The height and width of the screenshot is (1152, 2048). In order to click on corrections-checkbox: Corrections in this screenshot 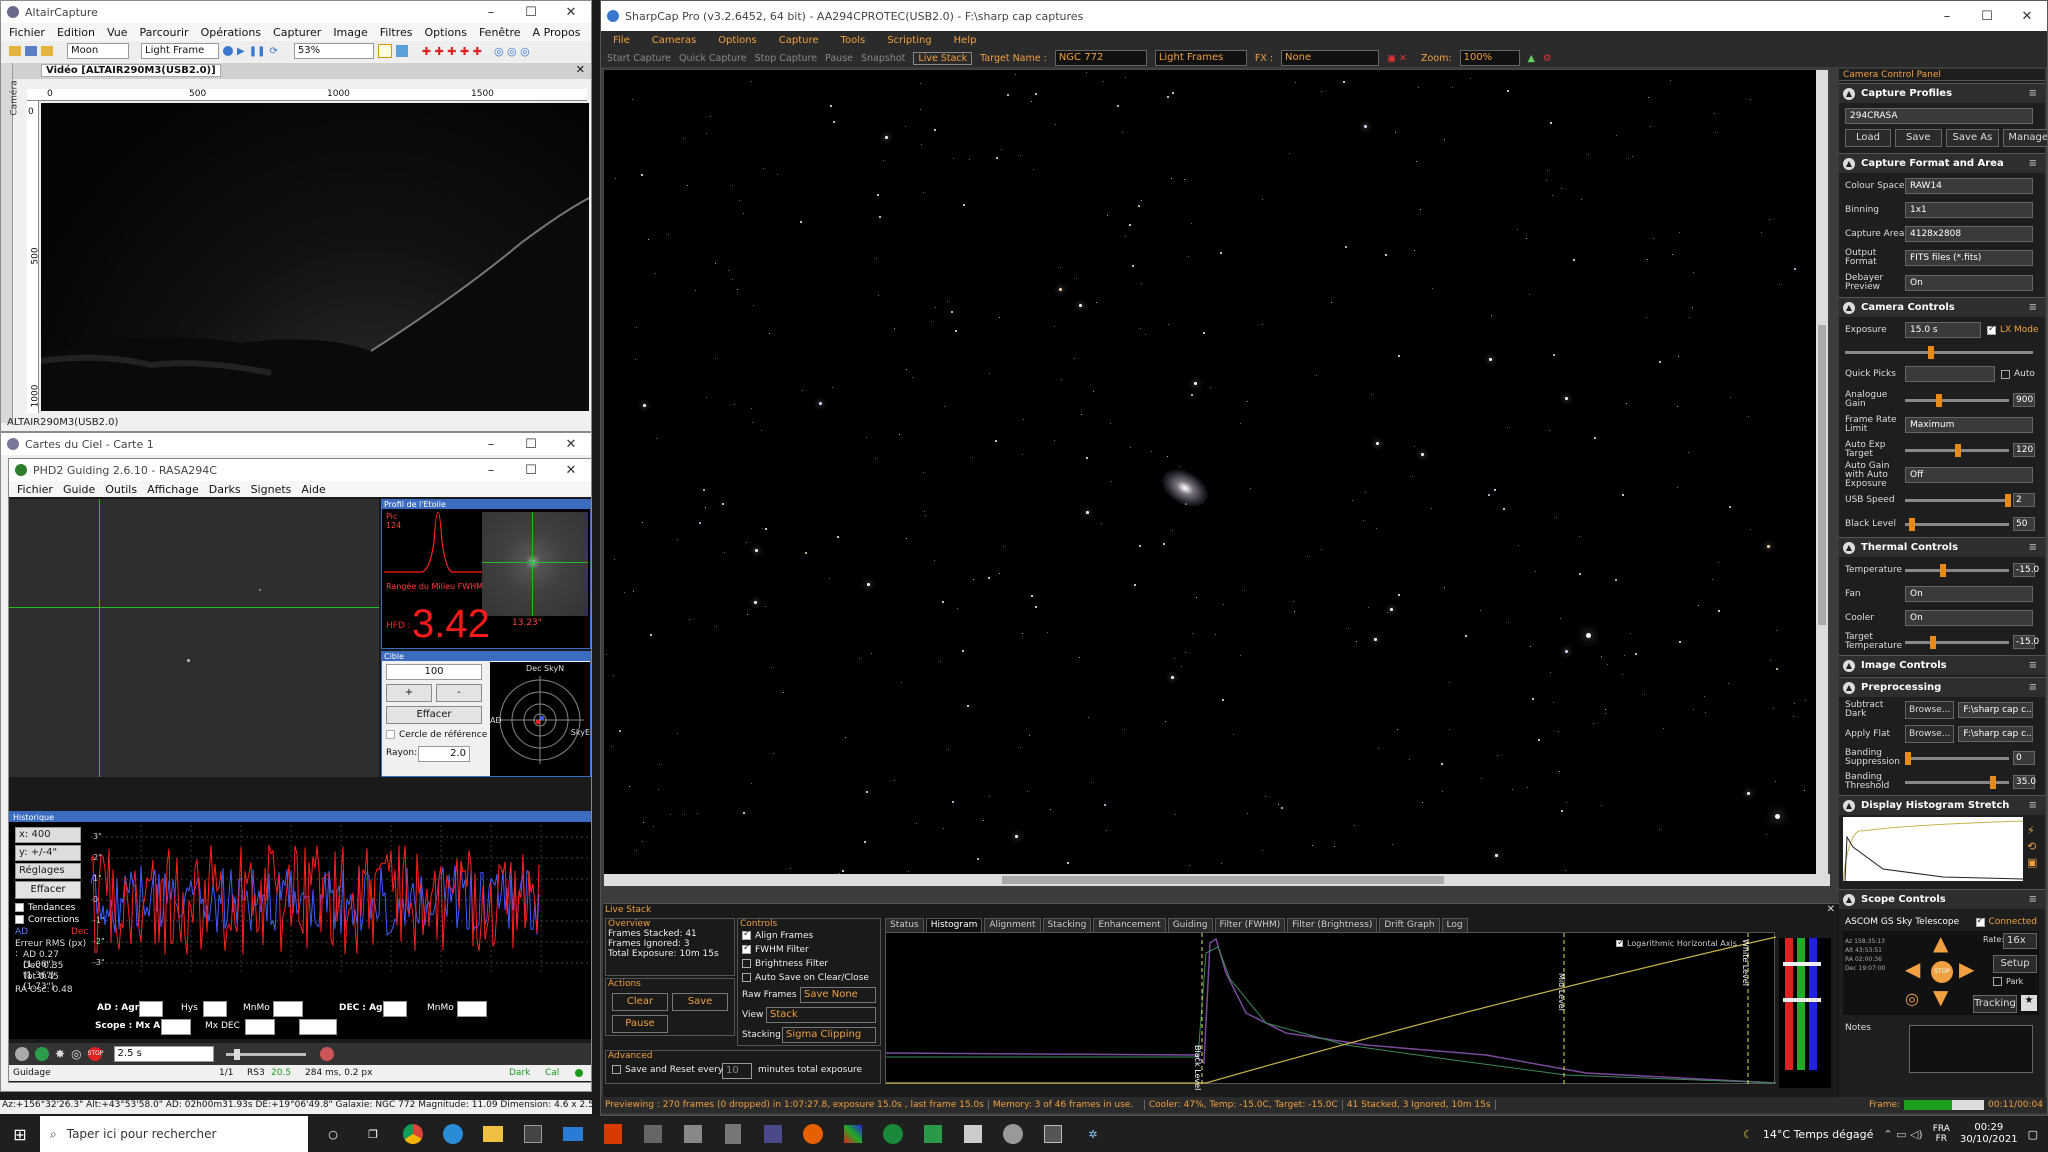, I will do `click(47, 920)`.